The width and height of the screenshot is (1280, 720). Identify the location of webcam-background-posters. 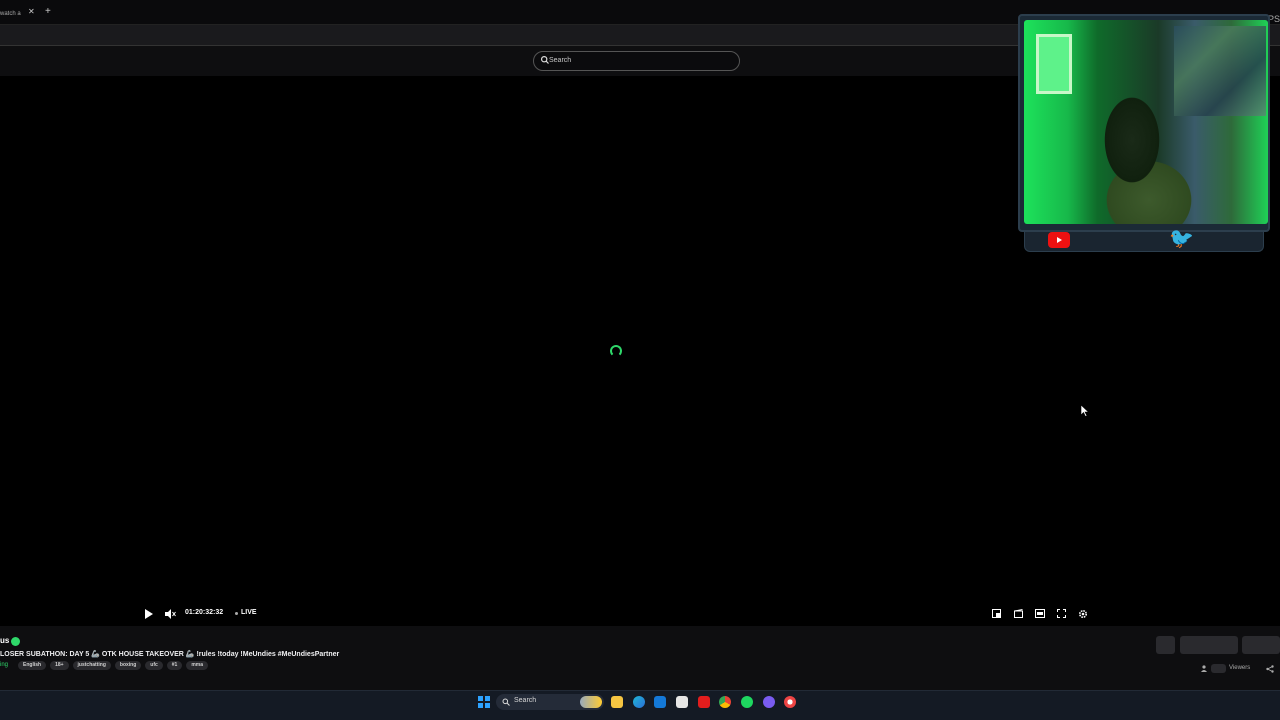
(1220, 71).